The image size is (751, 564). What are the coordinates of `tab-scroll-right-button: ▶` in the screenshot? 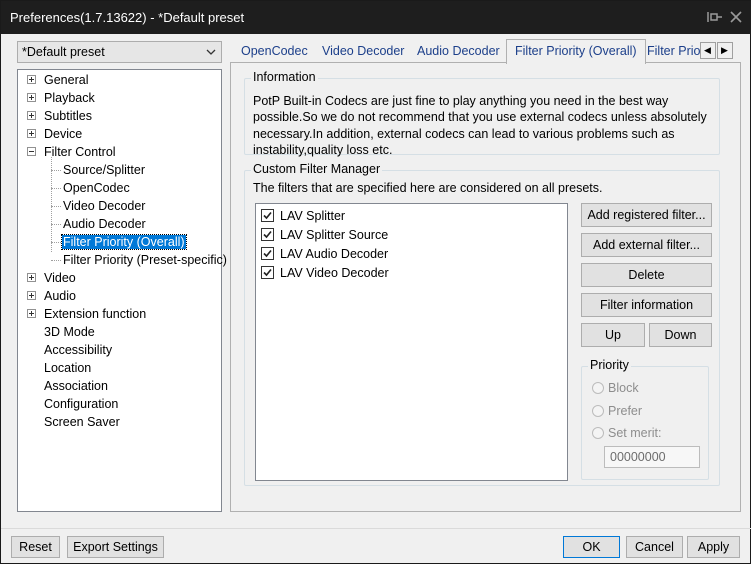 It's located at (725, 50).